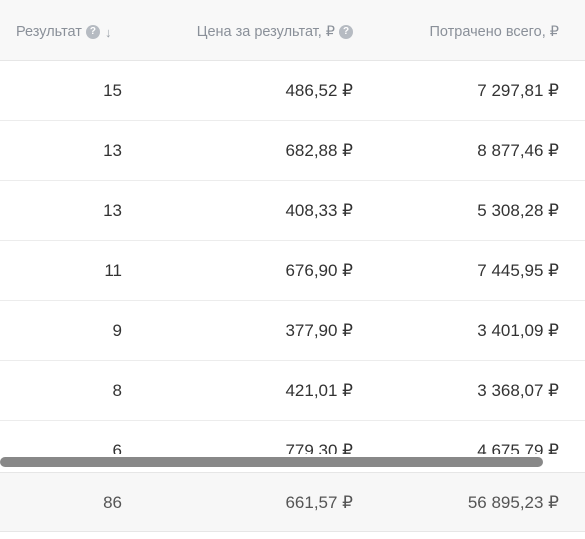 The width and height of the screenshot is (585, 539). Describe the element at coordinates (271, 462) in the screenshot. I see `horizontal-scrollbar-thumb` at that location.